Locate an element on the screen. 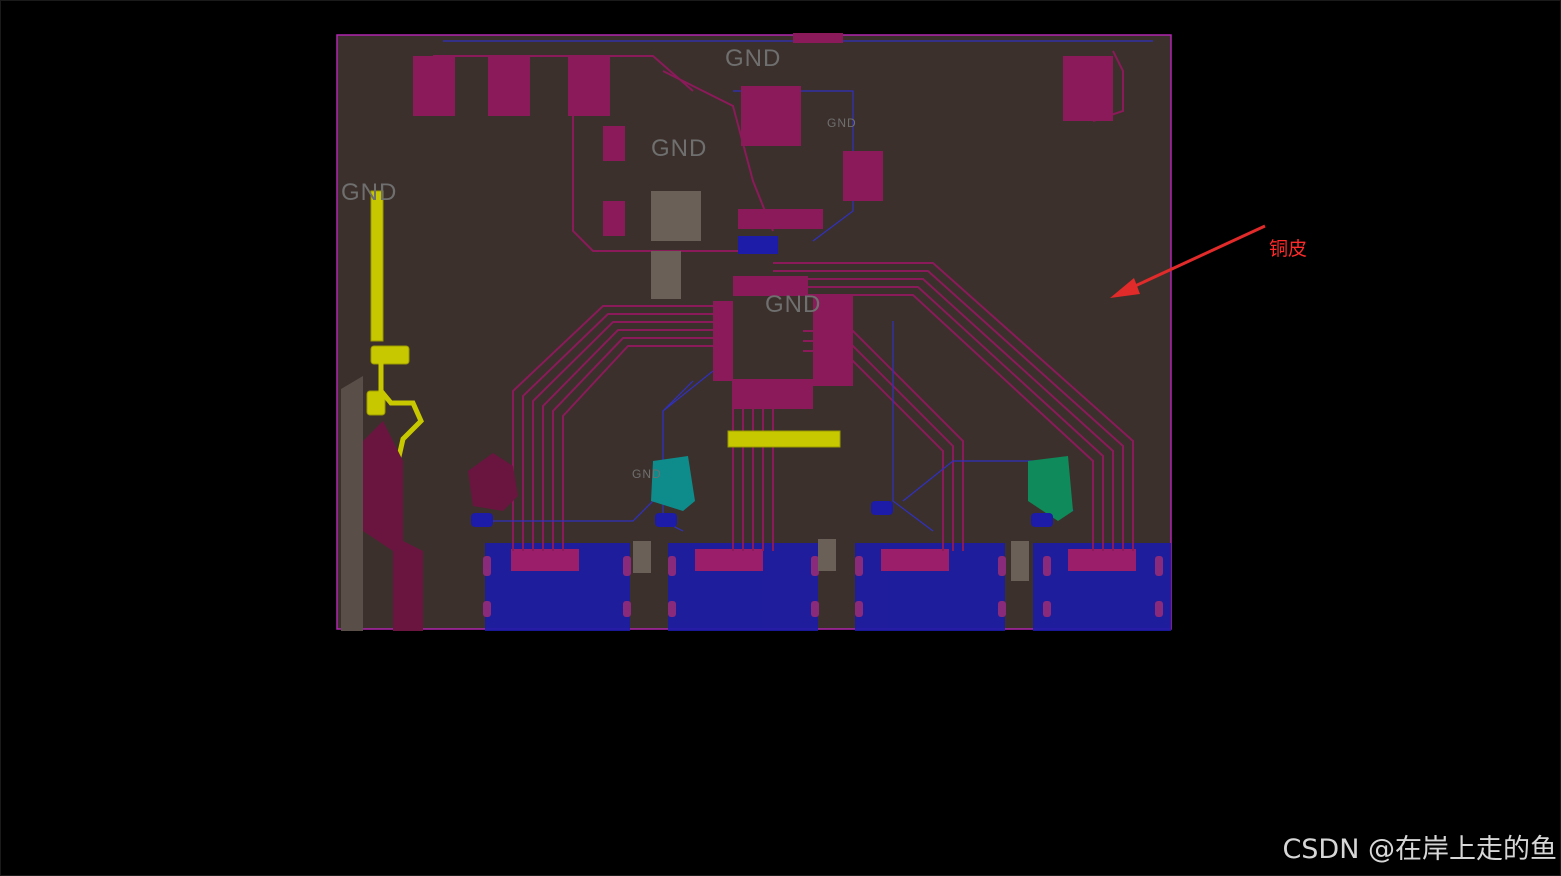  teal-pour is located at coordinates (673, 483).